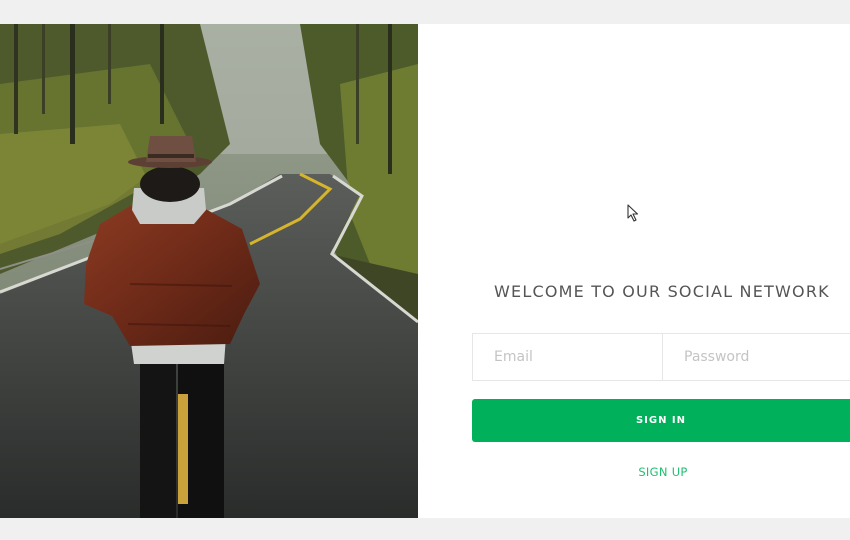  What do you see at coordinates (663, 472) in the screenshot?
I see `sign-up-link: SIGN UP` at bounding box center [663, 472].